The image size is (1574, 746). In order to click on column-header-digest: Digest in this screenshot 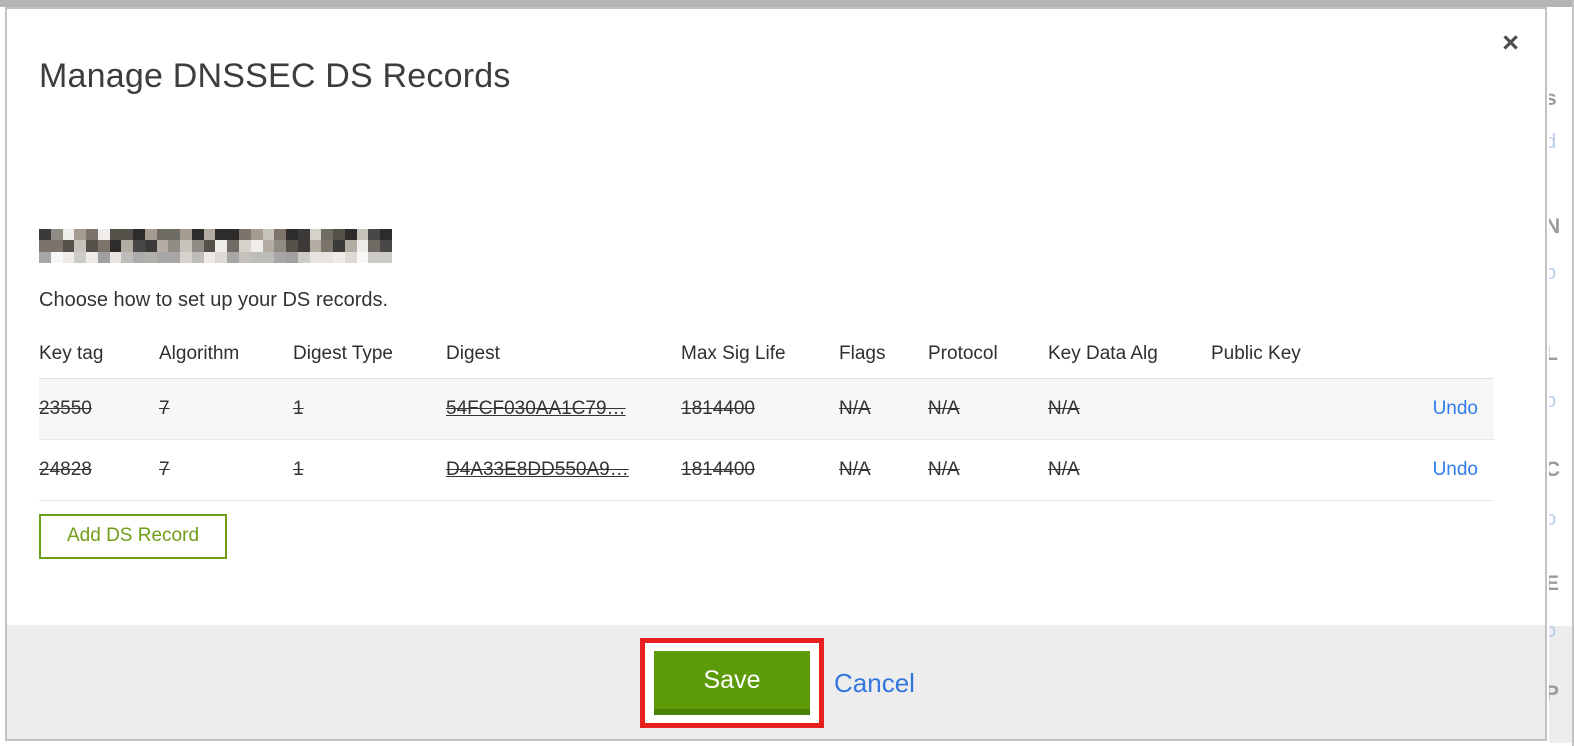, I will do `click(563, 355)`.